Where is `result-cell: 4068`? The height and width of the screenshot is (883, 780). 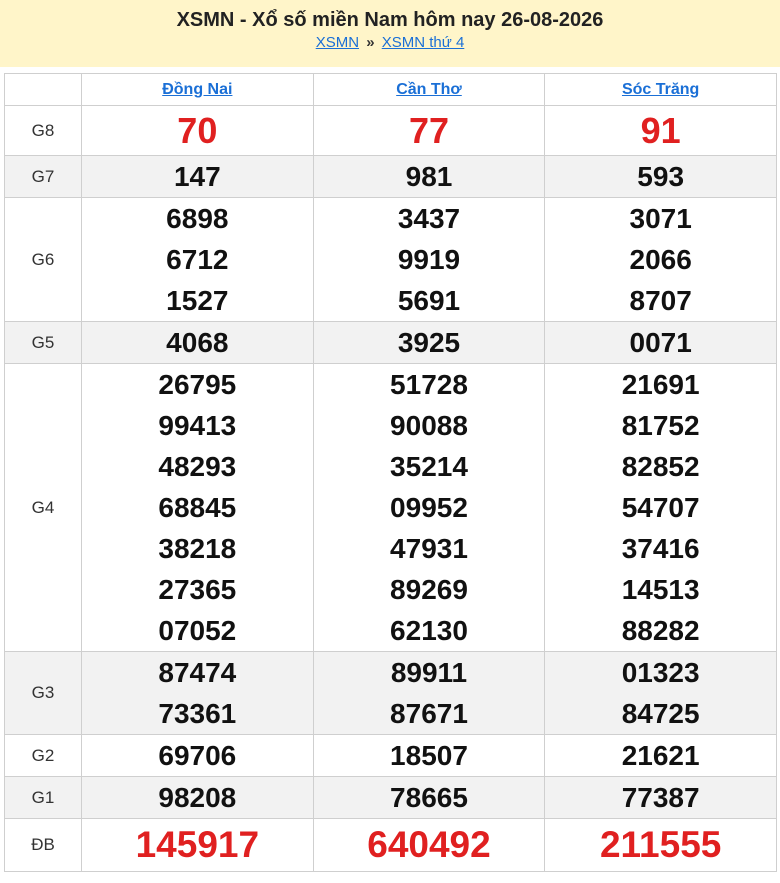 result-cell: 4068 is located at coordinates (197, 342).